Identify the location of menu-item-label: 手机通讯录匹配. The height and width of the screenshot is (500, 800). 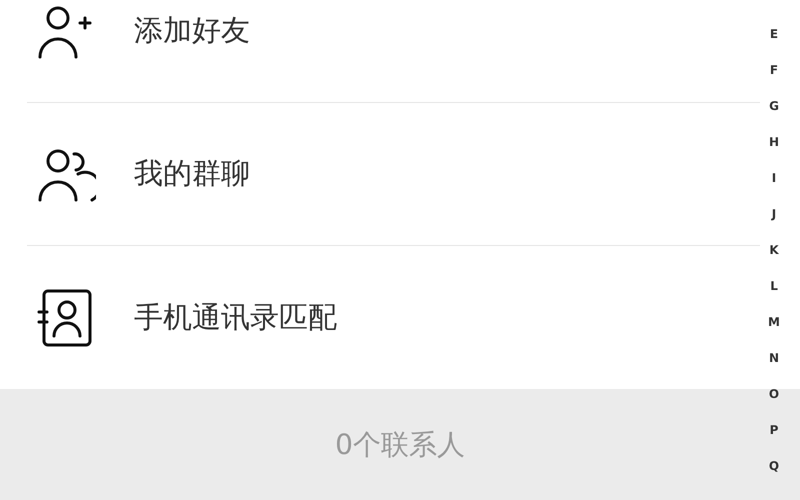
(235, 317).